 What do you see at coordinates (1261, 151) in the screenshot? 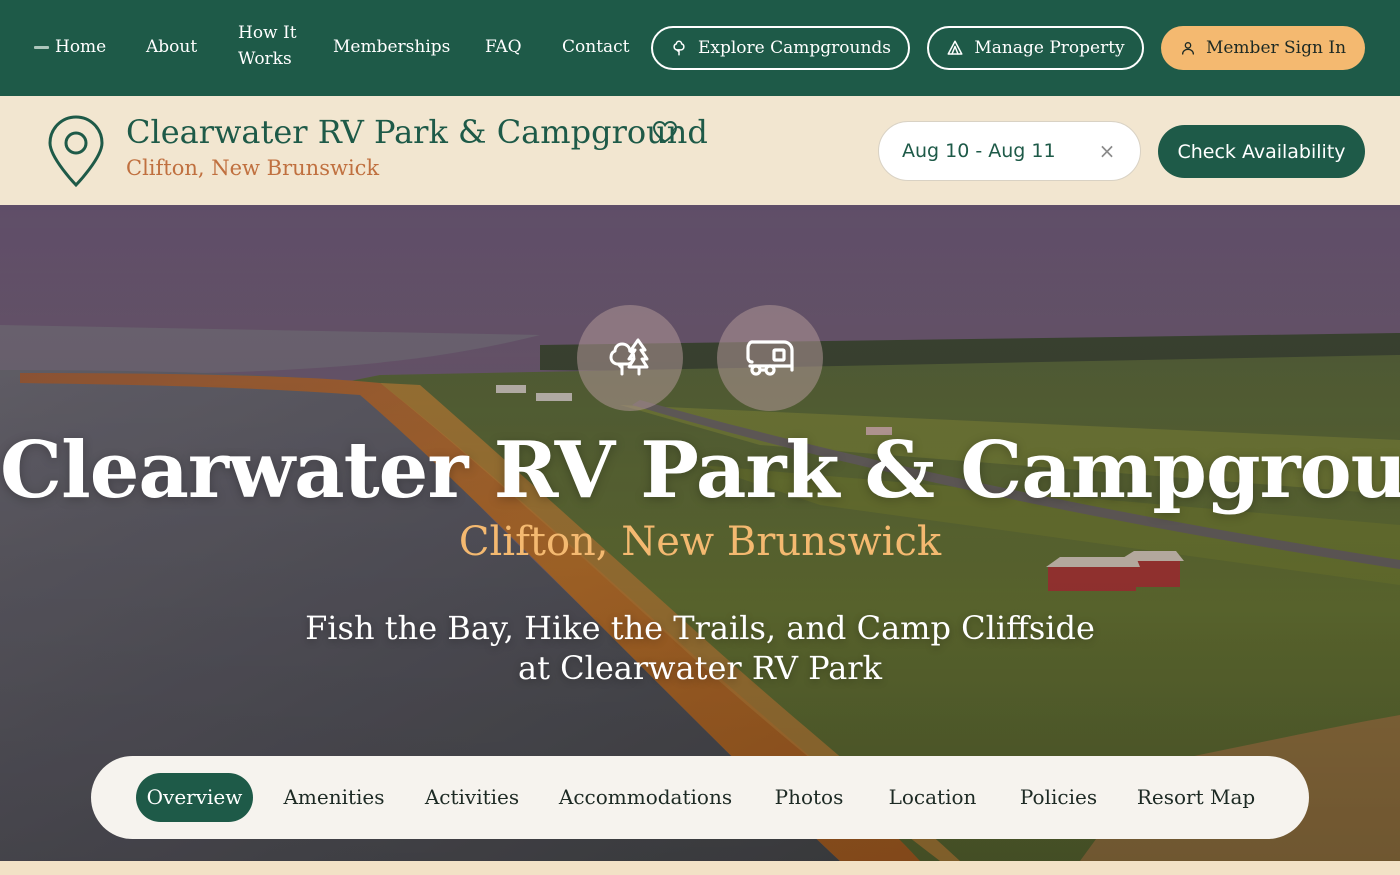
I see `check-availability-button: Check Availability` at bounding box center [1261, 151].